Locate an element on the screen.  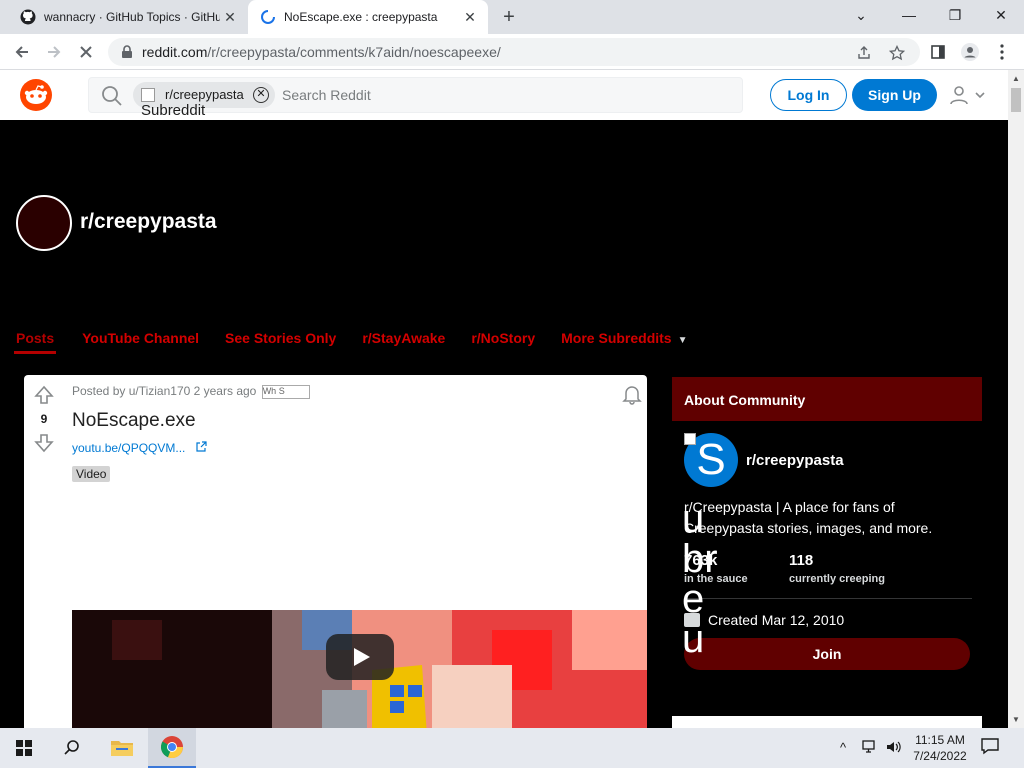
network-icon is located at coordinates (870, 748).